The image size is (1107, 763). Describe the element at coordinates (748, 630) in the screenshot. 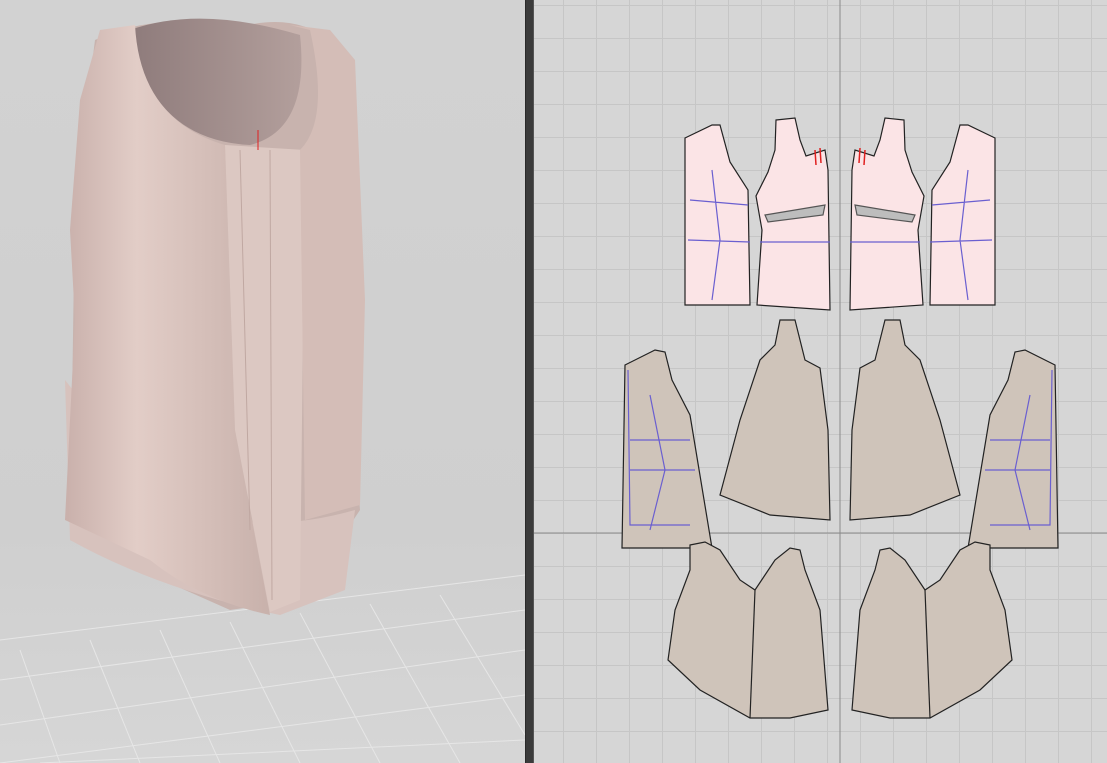

I see `pattern-piece-hem-yoke` at that location.